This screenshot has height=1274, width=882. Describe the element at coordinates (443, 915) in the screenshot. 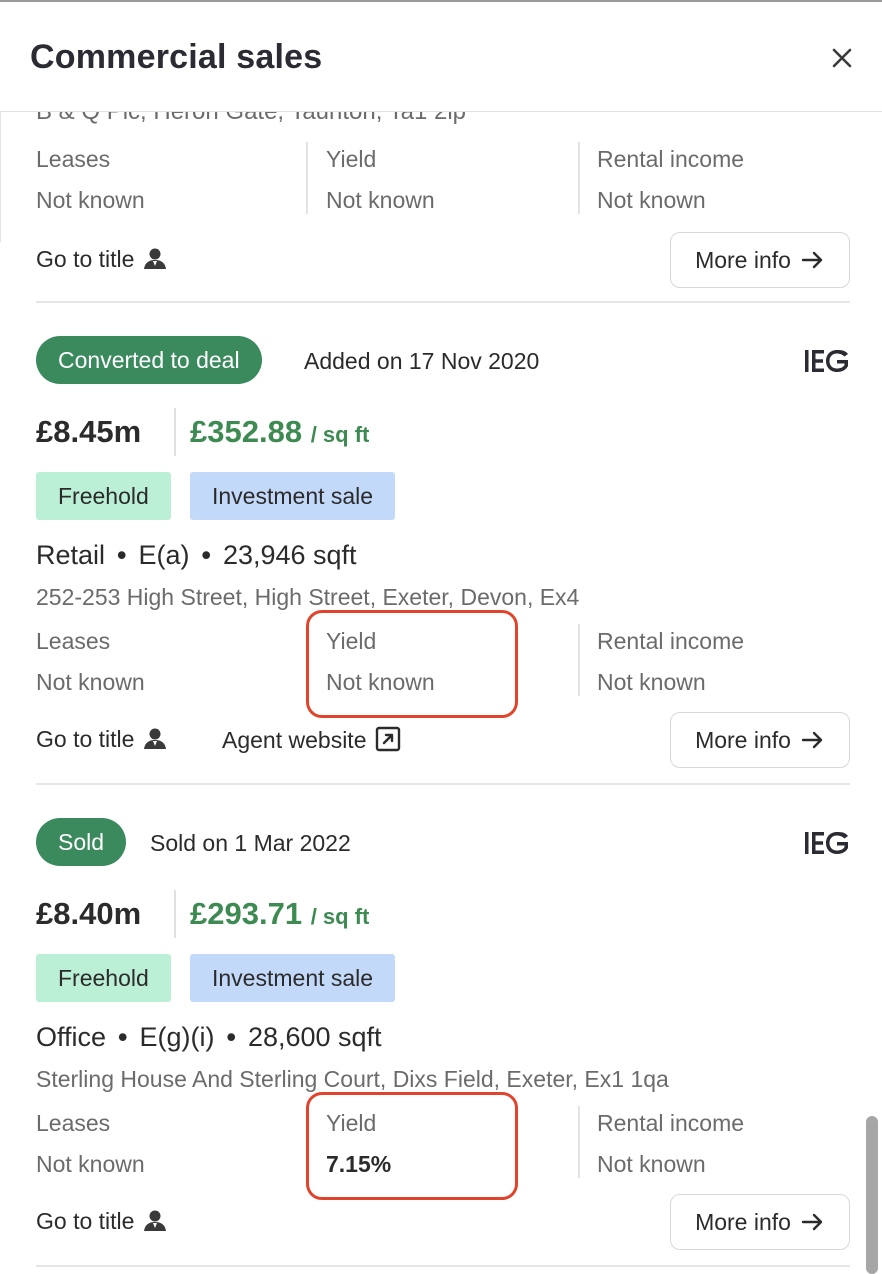

I see `listing-price-row: £8.40m £293.71 / sq ft` at that location.